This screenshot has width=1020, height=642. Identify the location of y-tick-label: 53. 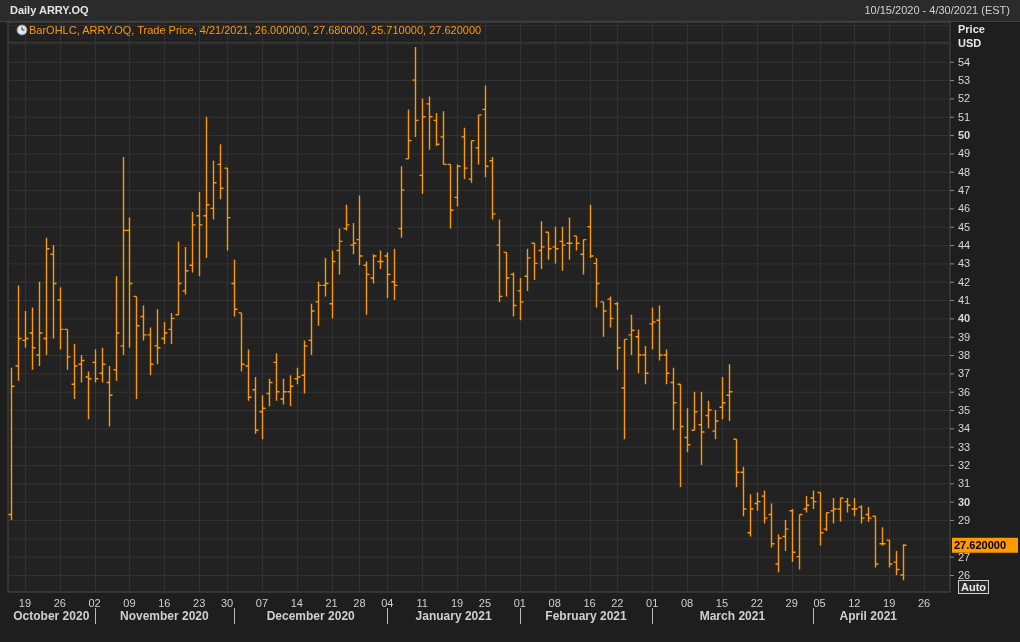
(964, 80).